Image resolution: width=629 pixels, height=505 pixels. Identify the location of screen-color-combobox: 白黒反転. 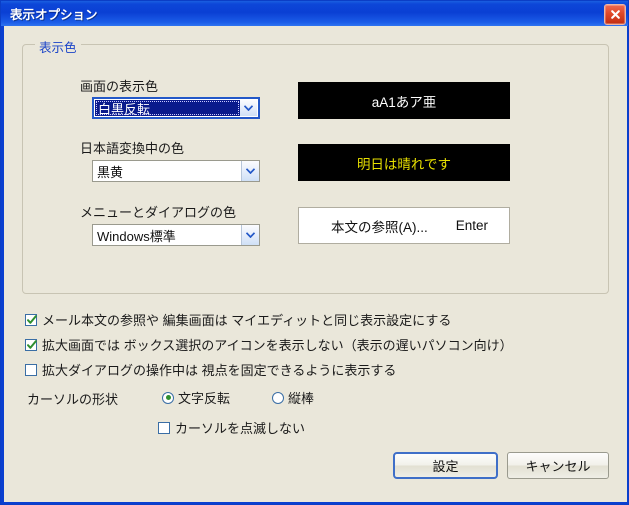
(176, 108).